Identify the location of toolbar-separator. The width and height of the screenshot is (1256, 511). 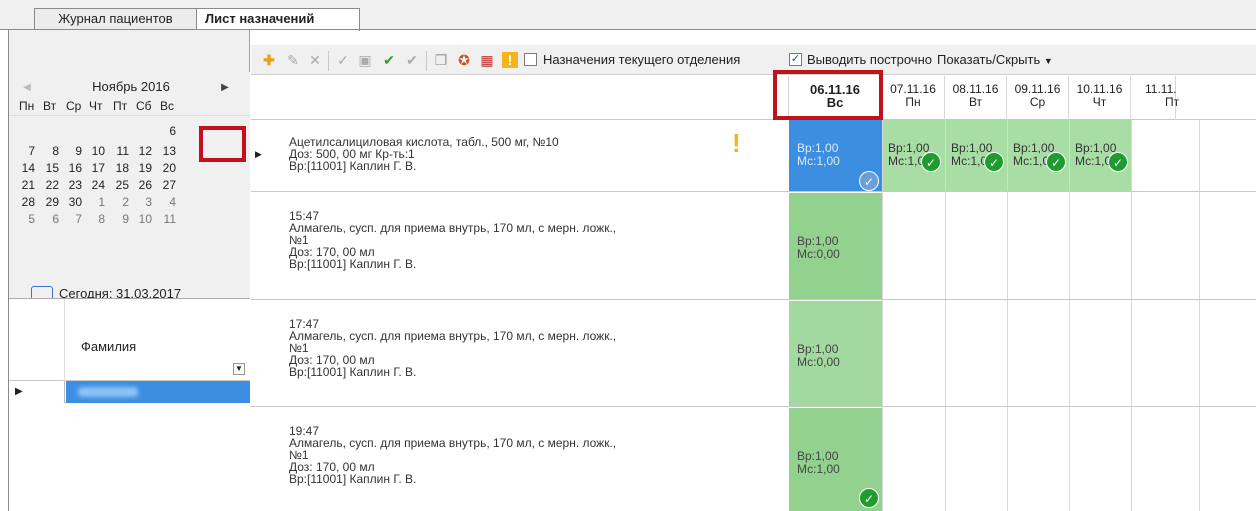
(328, 61).